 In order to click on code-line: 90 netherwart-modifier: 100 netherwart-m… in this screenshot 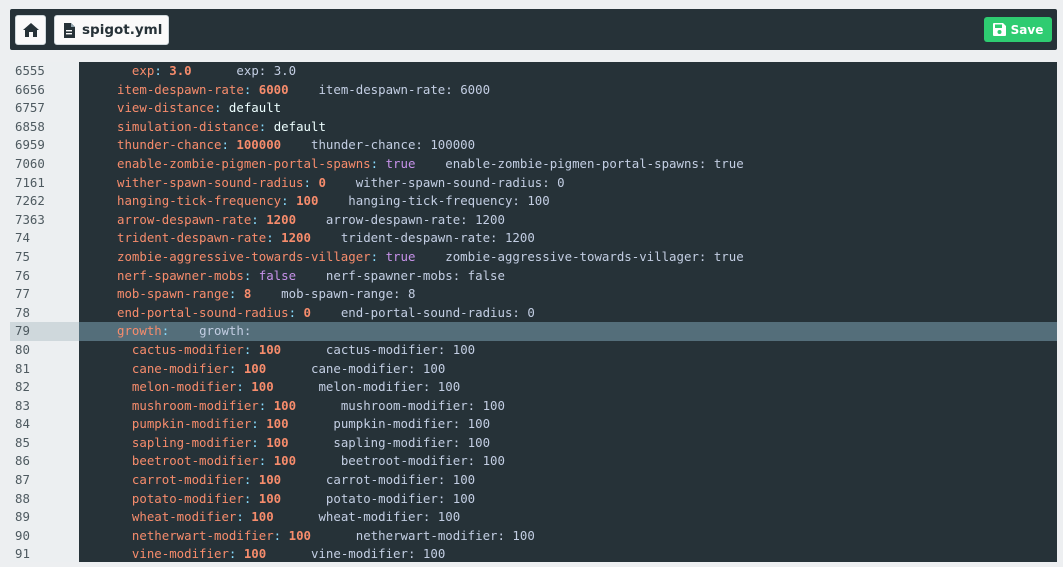, I will do `click(533, 536)`.